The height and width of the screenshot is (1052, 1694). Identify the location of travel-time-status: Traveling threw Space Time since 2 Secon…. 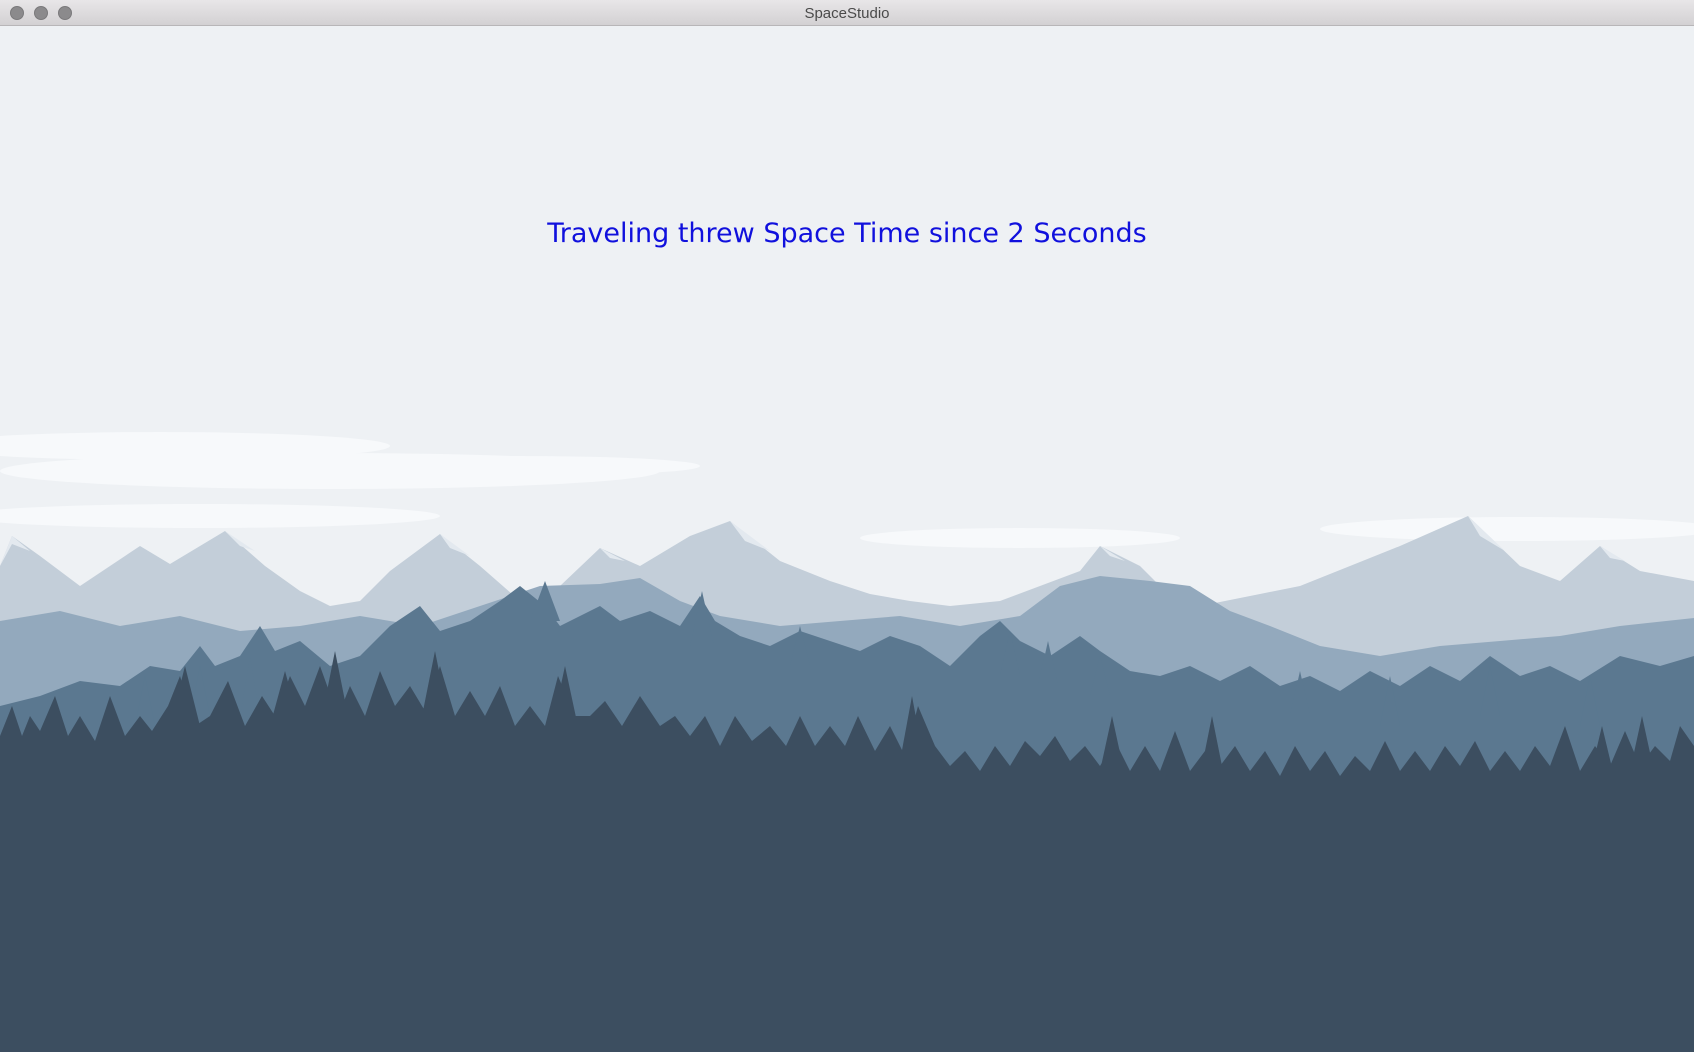
(847, 233).